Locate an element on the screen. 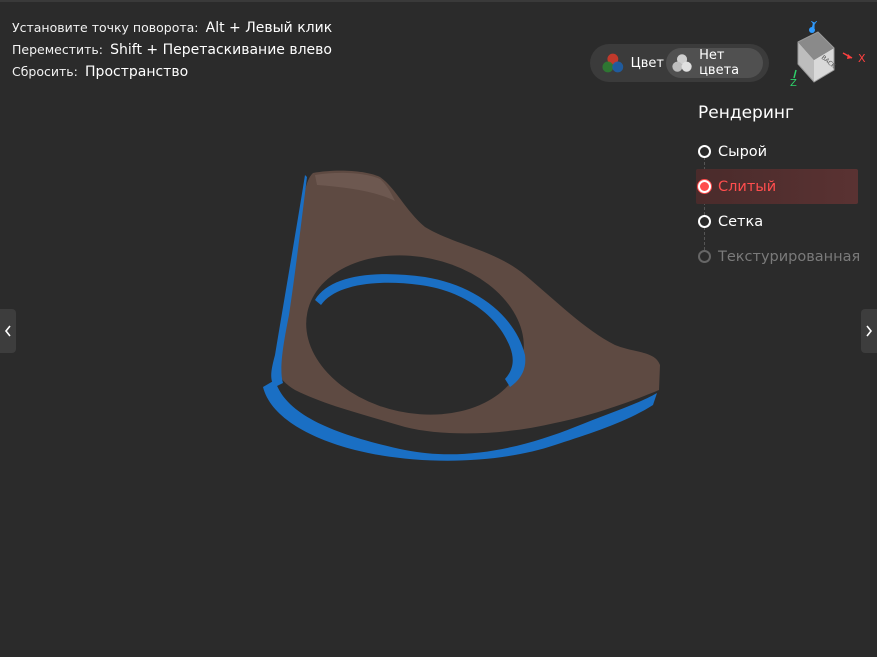 The image size is (877, 657). render-option-textured: Текстурированная is located at coordinates (778, 256).